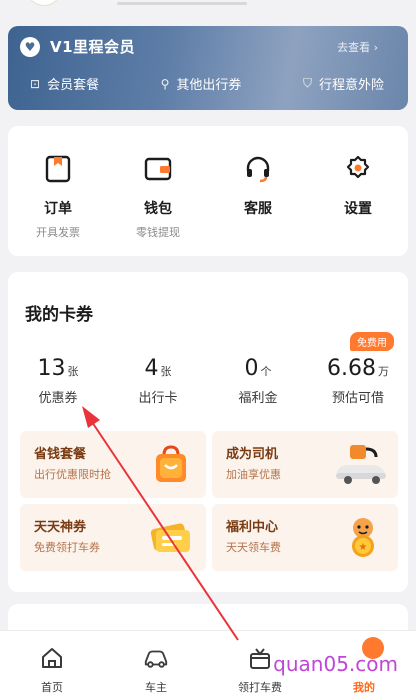  I want to click on headset-icon, so click(258, 169).